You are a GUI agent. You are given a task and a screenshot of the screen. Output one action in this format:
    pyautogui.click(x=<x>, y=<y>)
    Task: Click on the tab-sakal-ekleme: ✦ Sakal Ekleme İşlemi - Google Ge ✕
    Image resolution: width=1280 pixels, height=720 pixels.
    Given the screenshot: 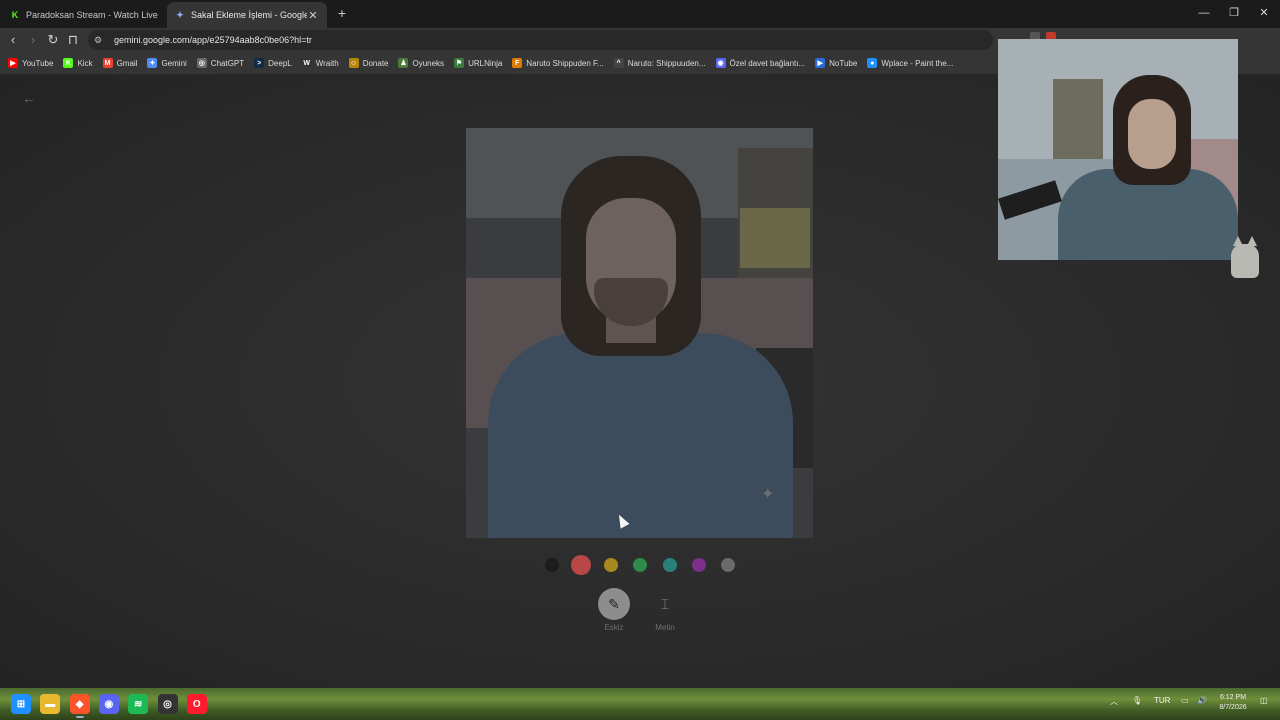 What is the action you would take?
    pyautogui.click(x=247, y=15)
    